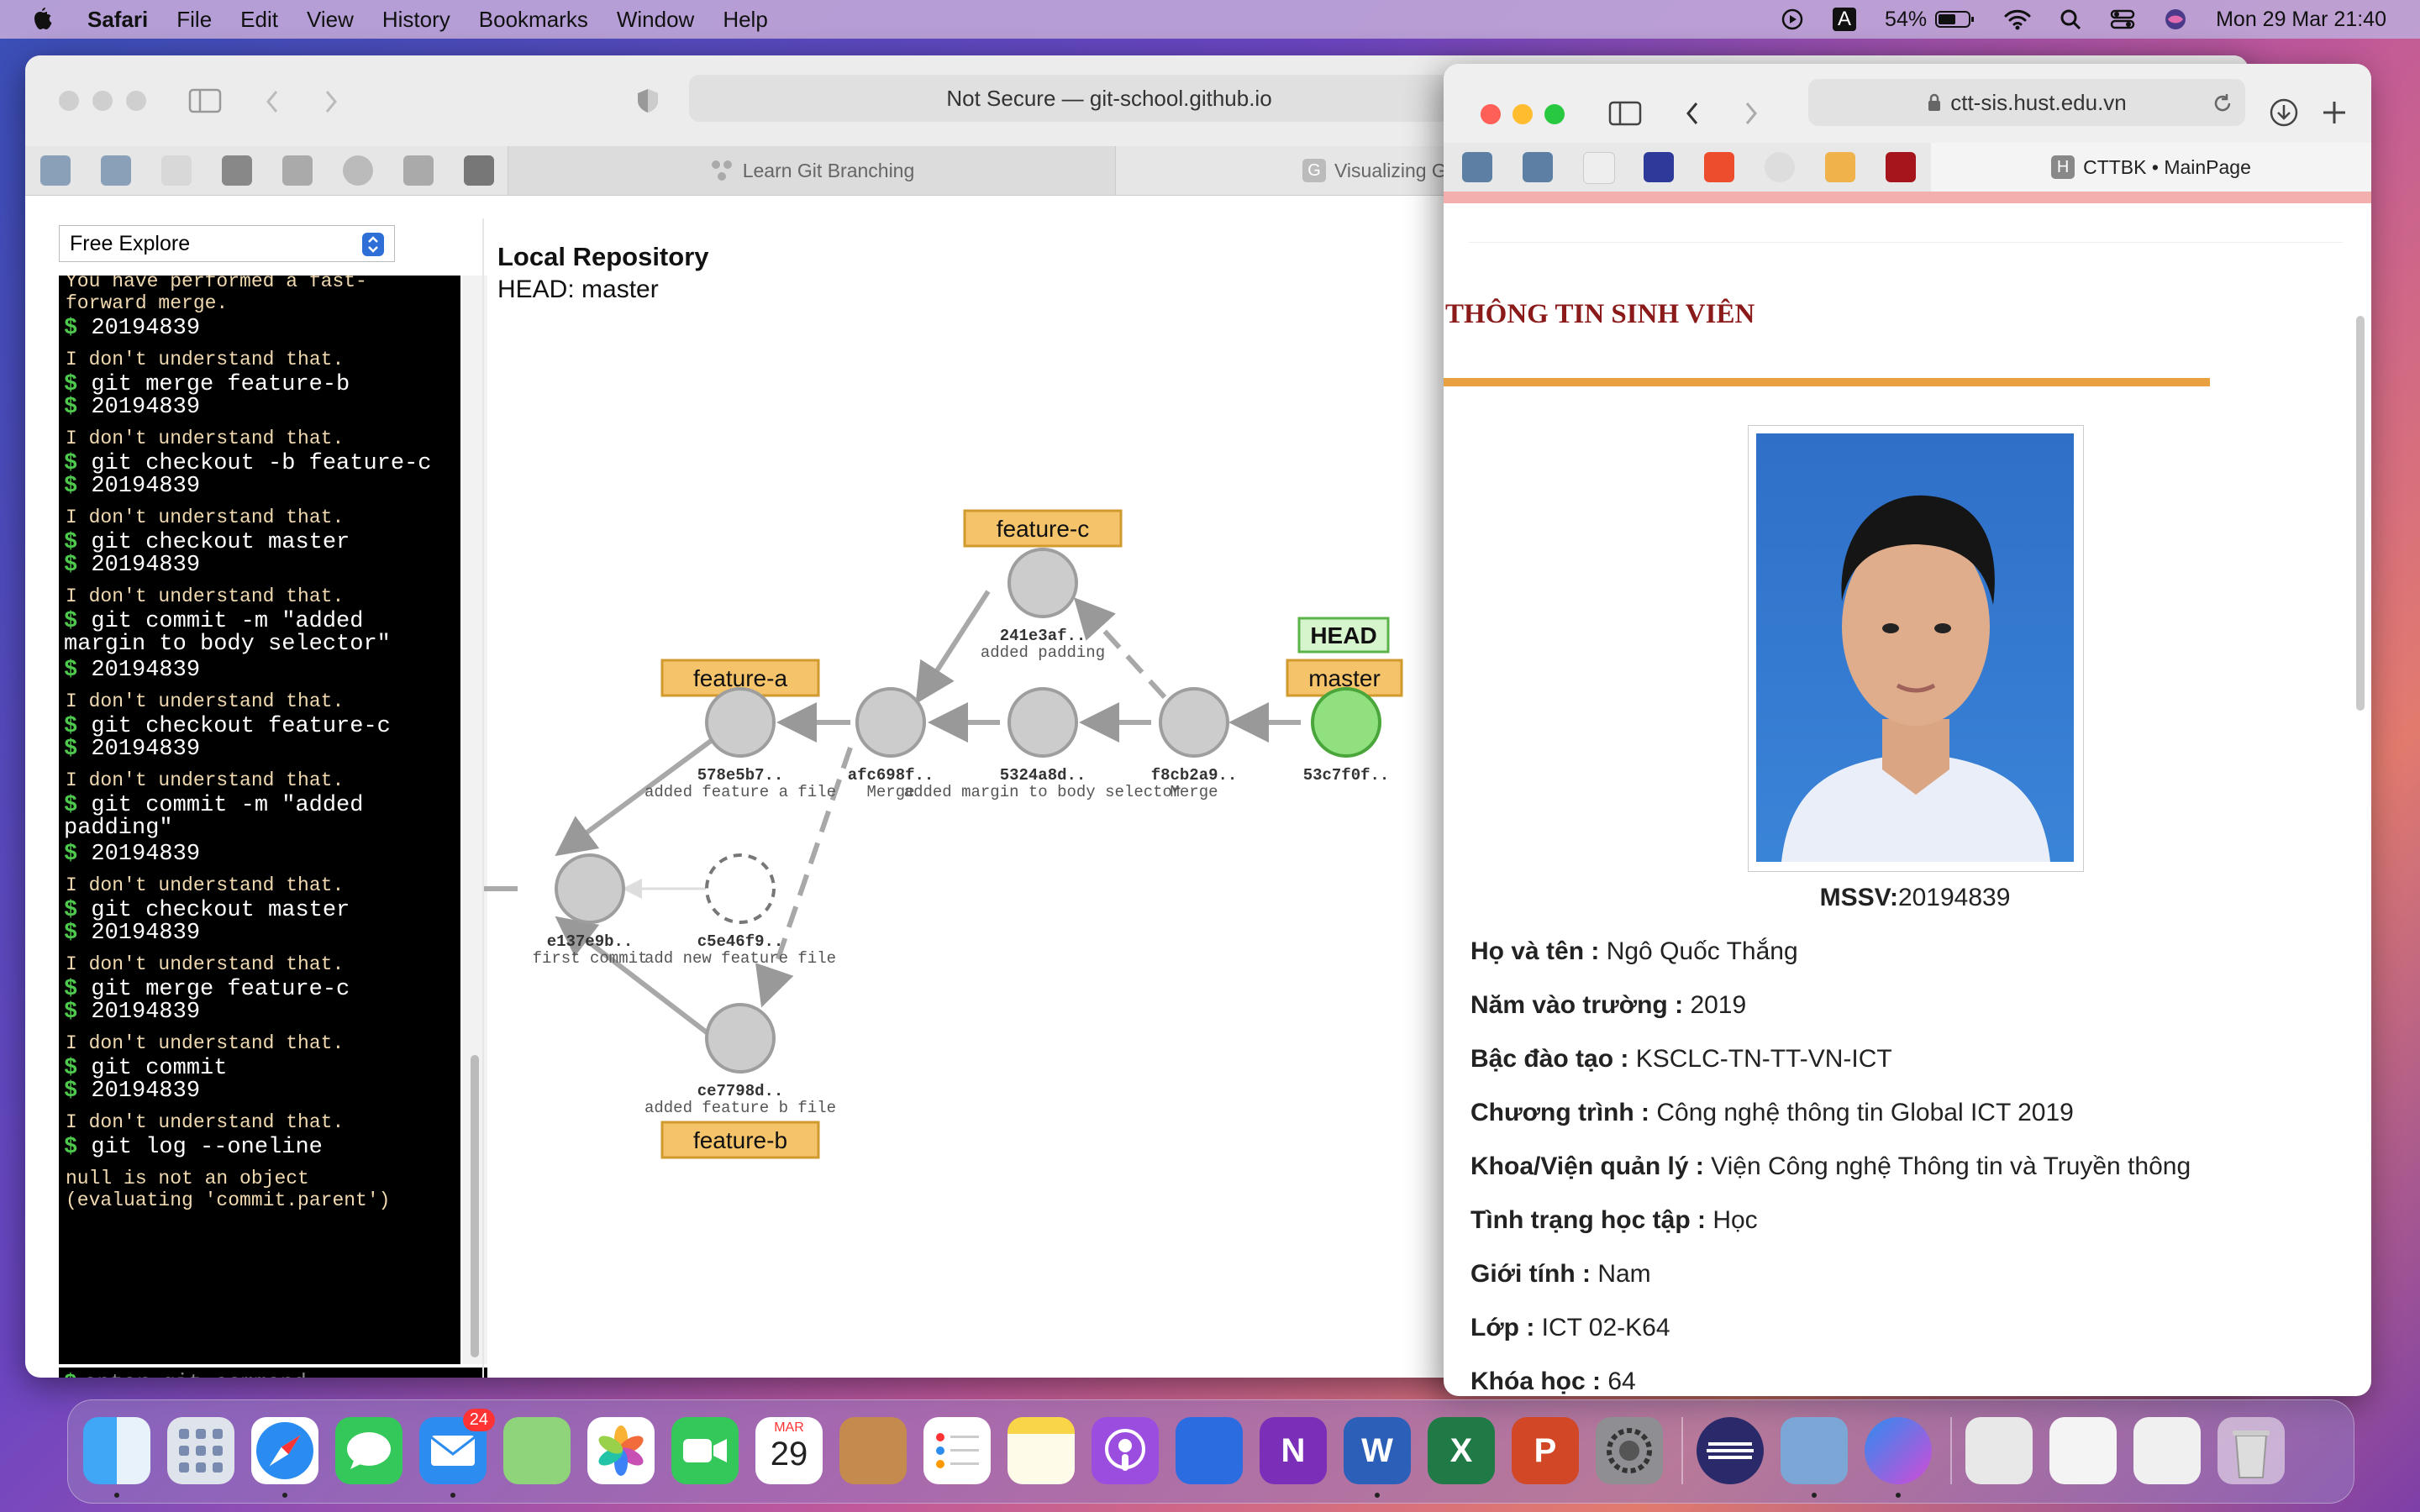 This screenshot has width=2420, height=1512. Describe the element at coordinates (1125, 1450) in the screenshot. I see `podcasts-icon` at that location.